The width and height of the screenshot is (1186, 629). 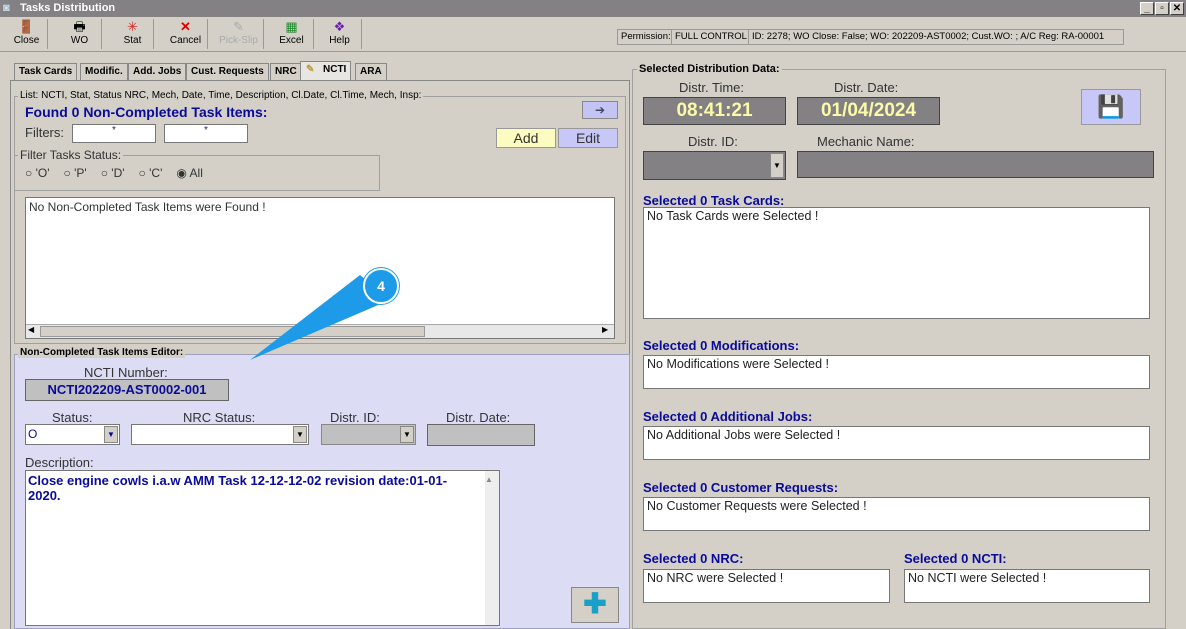 I want to click on toolbar-pick-slip-button: ✎ Pick-Slip, so click(x=239, y=34).